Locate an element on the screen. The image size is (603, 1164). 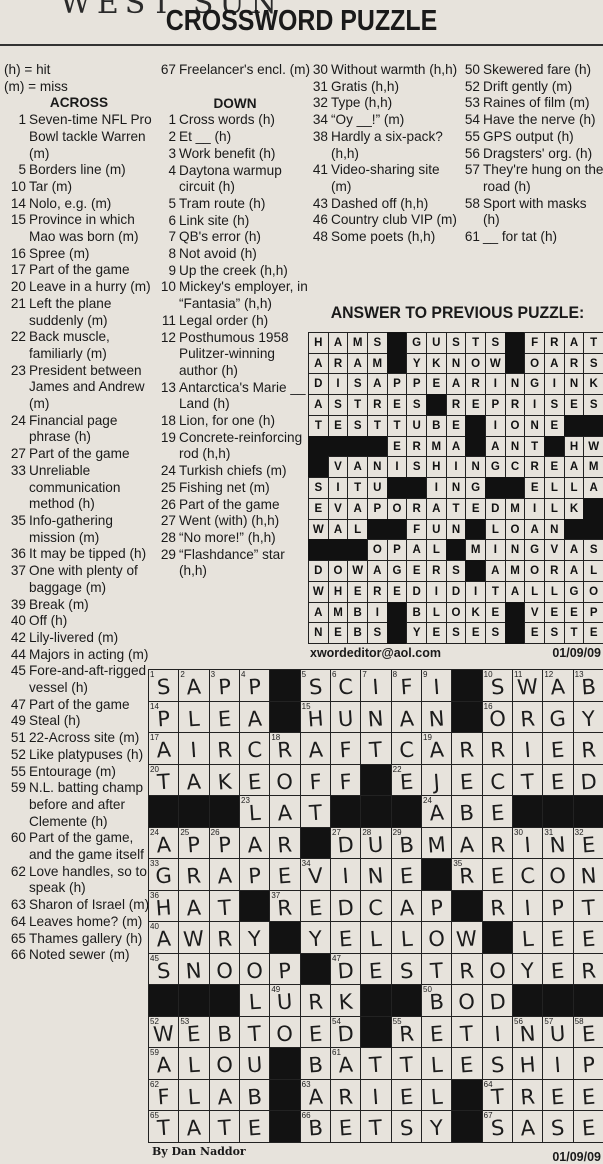
grid-cell: S is located at coordinates (558, 1126).